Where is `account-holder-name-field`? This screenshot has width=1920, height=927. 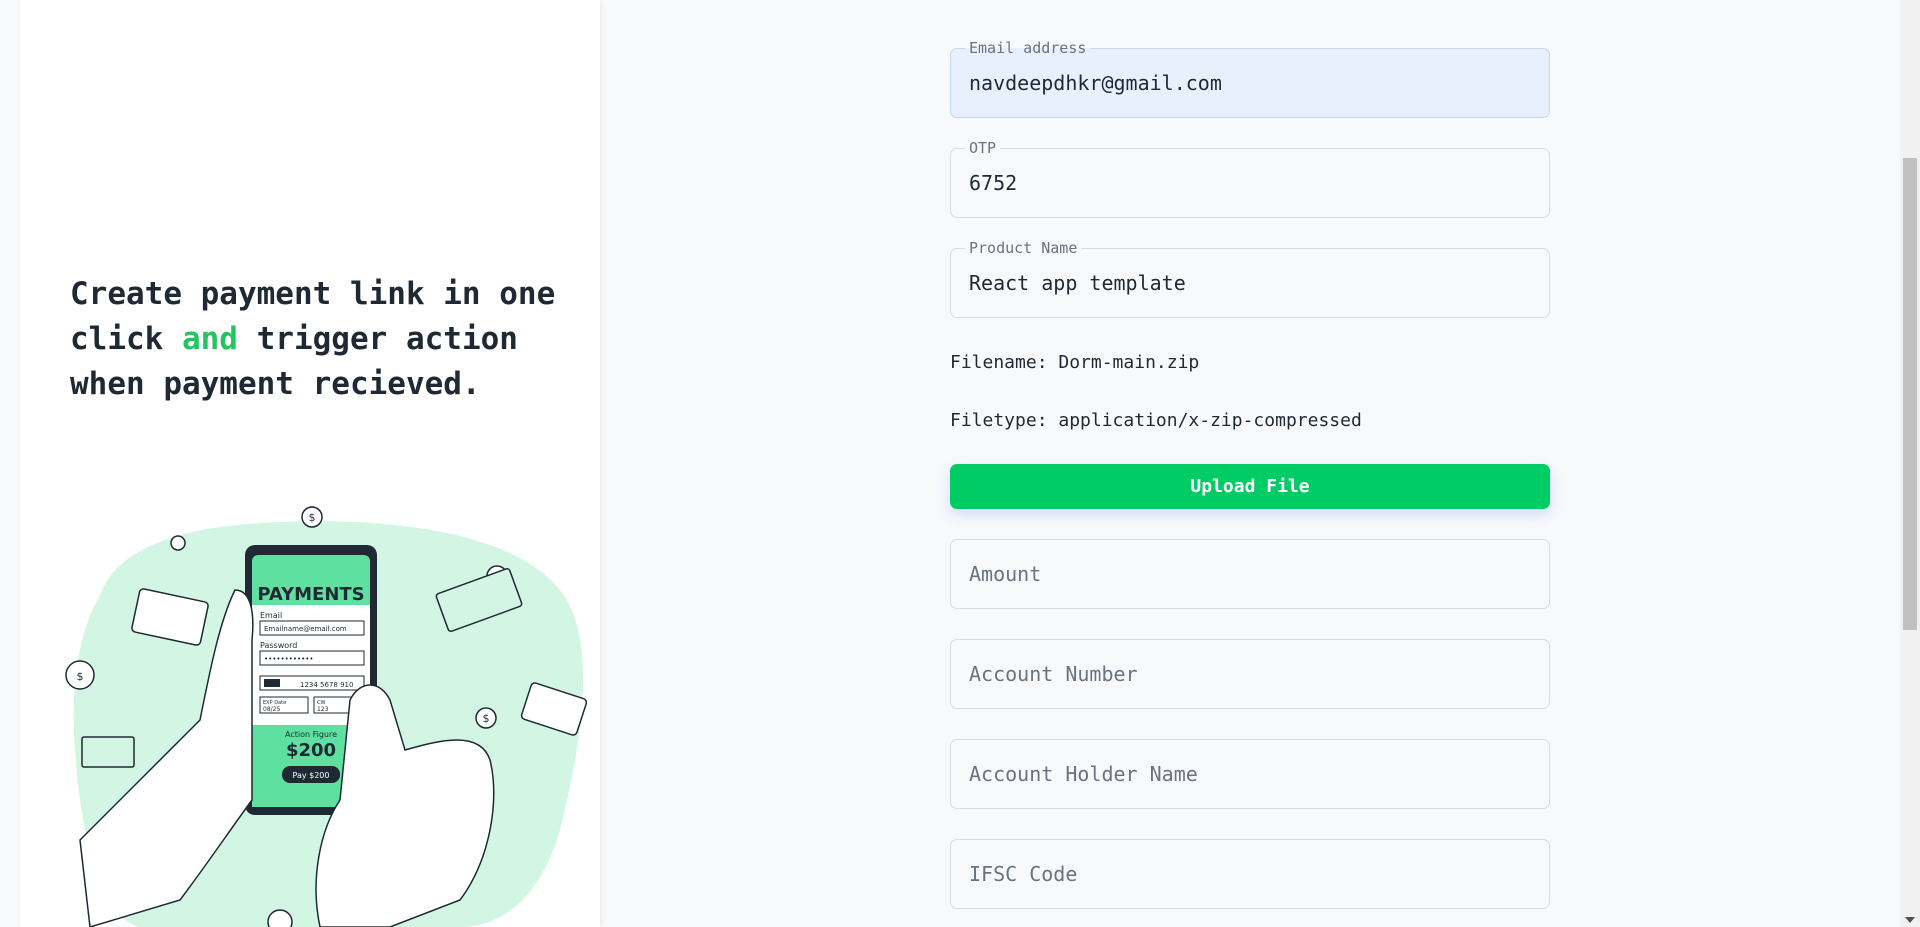 account-holder-name-field is located at coordinates (1250, 774).